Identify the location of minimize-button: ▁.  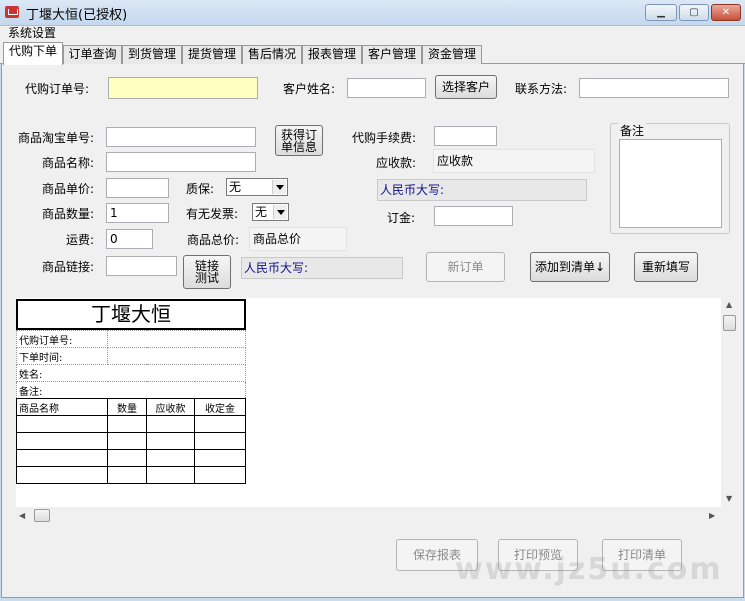
(661, 12).